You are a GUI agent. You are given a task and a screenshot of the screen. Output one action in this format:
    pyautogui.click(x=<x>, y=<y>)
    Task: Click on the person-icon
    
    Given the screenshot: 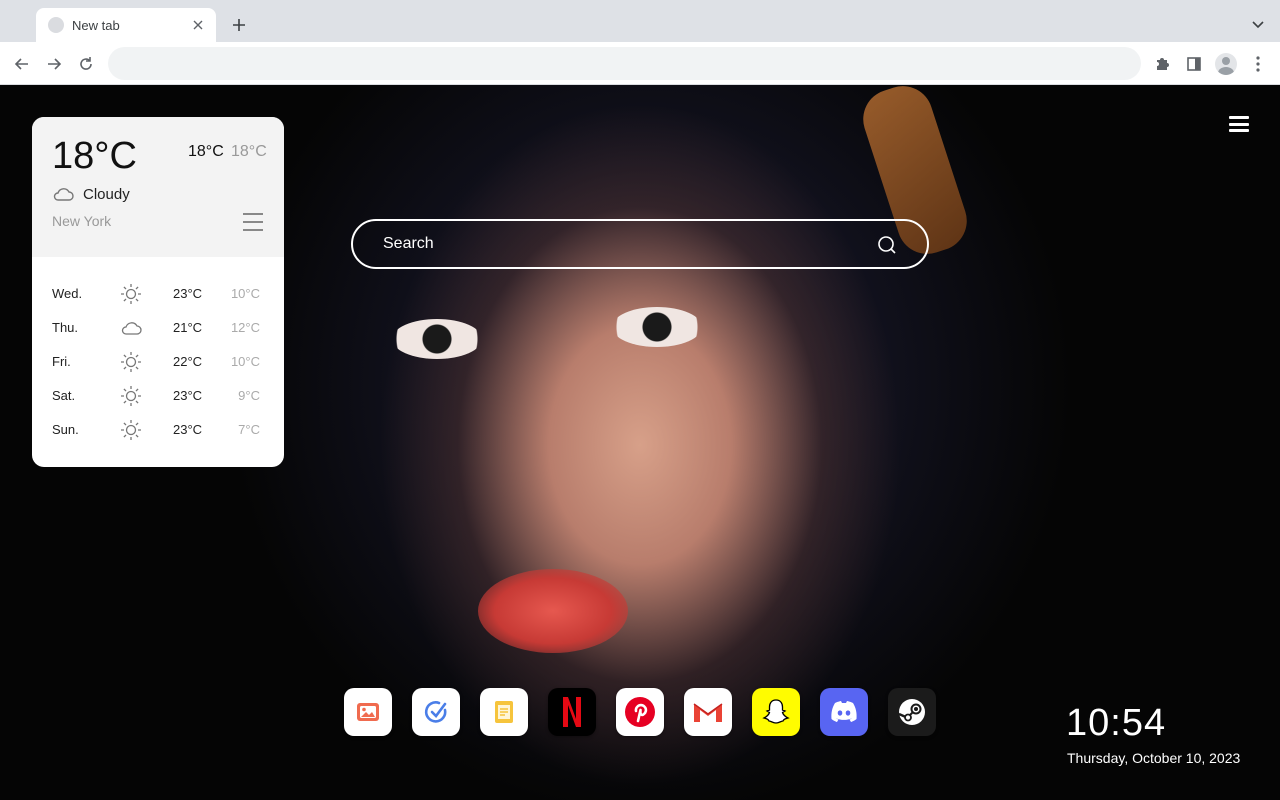 What is the action you would take?
    pyautogui.click(x=1226, y=66)
    